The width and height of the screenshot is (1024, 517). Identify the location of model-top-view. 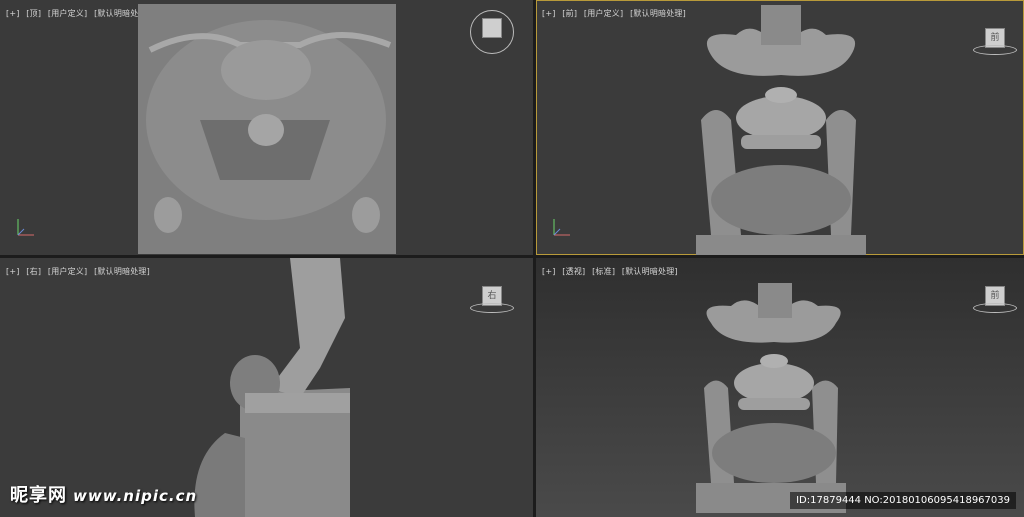
(267, 129).